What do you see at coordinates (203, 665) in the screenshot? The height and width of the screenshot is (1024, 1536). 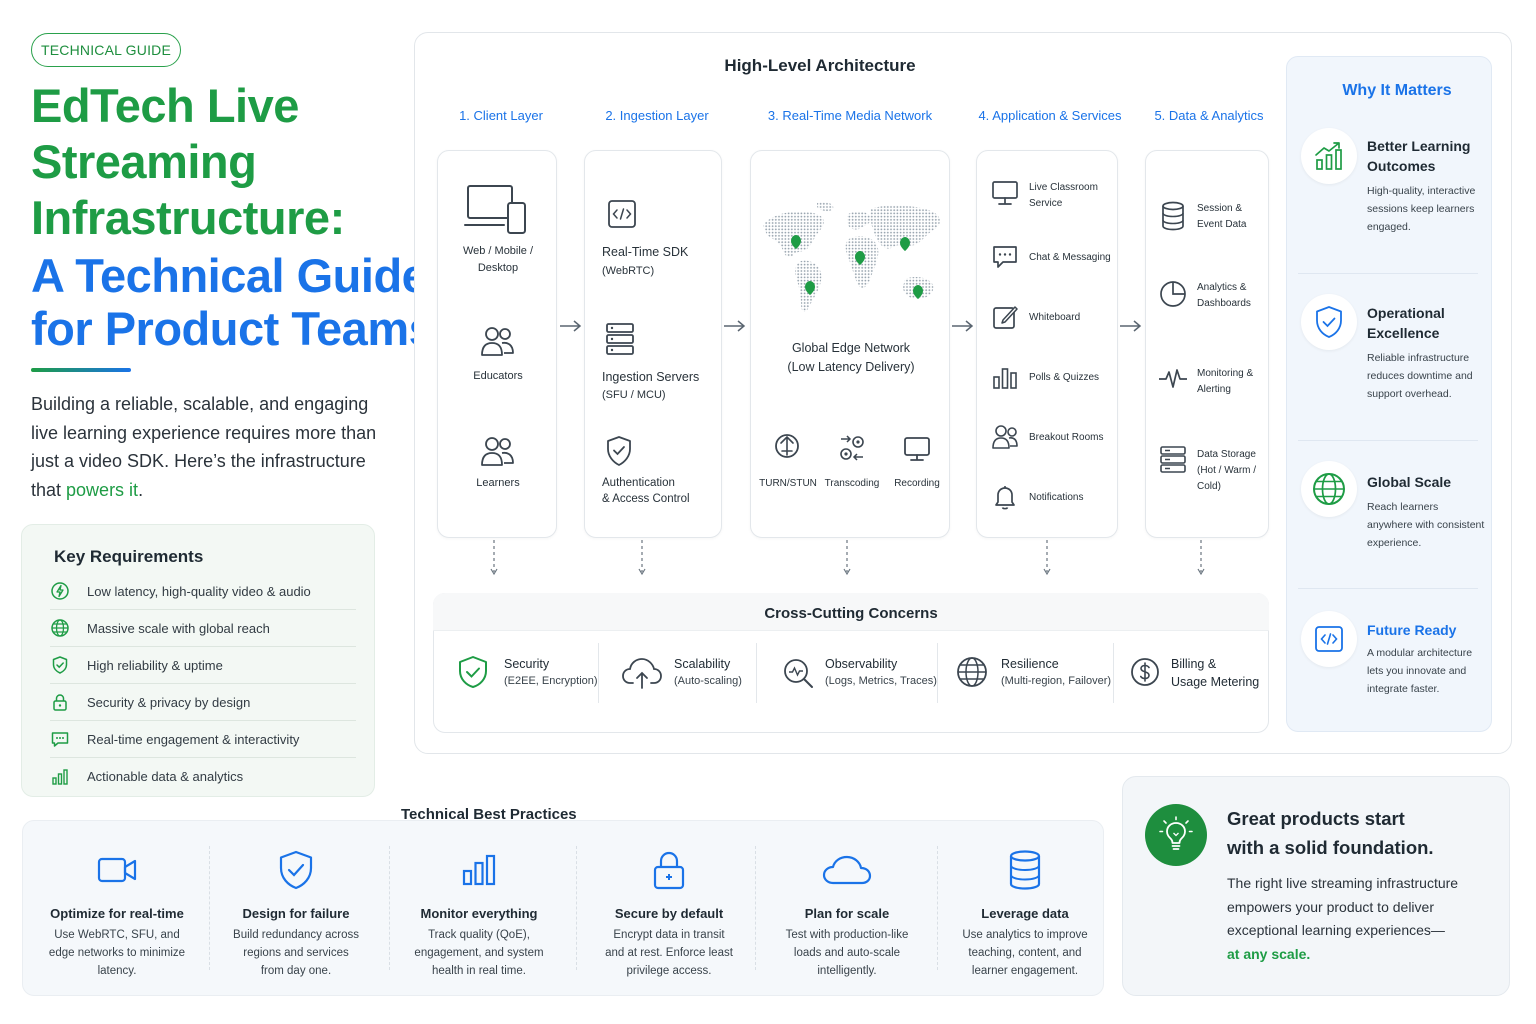 I see `requirement-item: High reliability & uptime` at bounding box center [203, 665].